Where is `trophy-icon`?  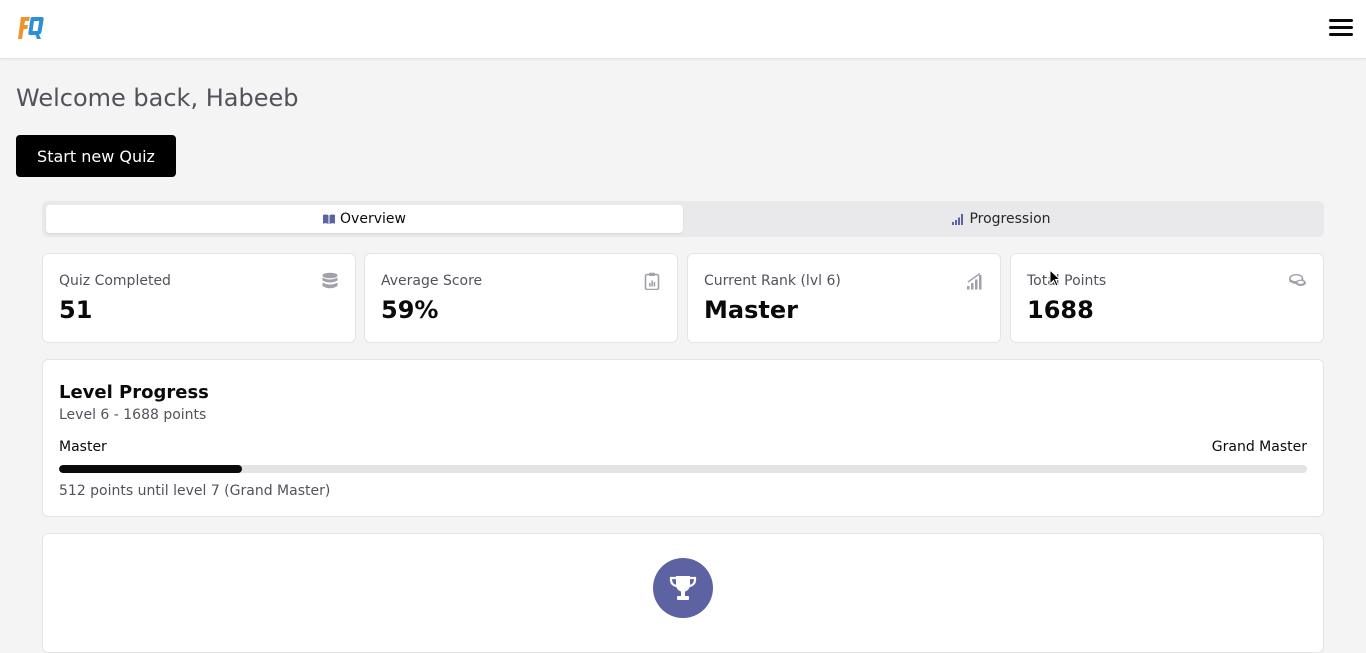 trophy-icon is located at coordinates (683, 588).